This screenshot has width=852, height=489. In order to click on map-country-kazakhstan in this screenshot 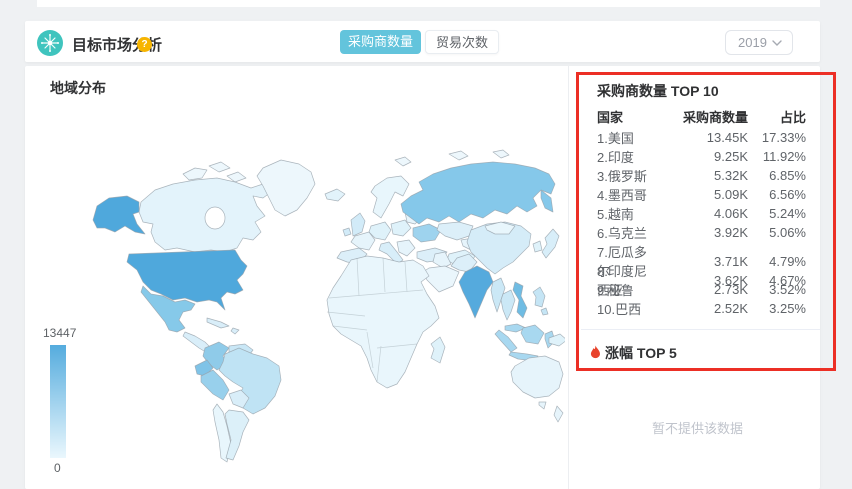, I will do `click(455, 231)`.